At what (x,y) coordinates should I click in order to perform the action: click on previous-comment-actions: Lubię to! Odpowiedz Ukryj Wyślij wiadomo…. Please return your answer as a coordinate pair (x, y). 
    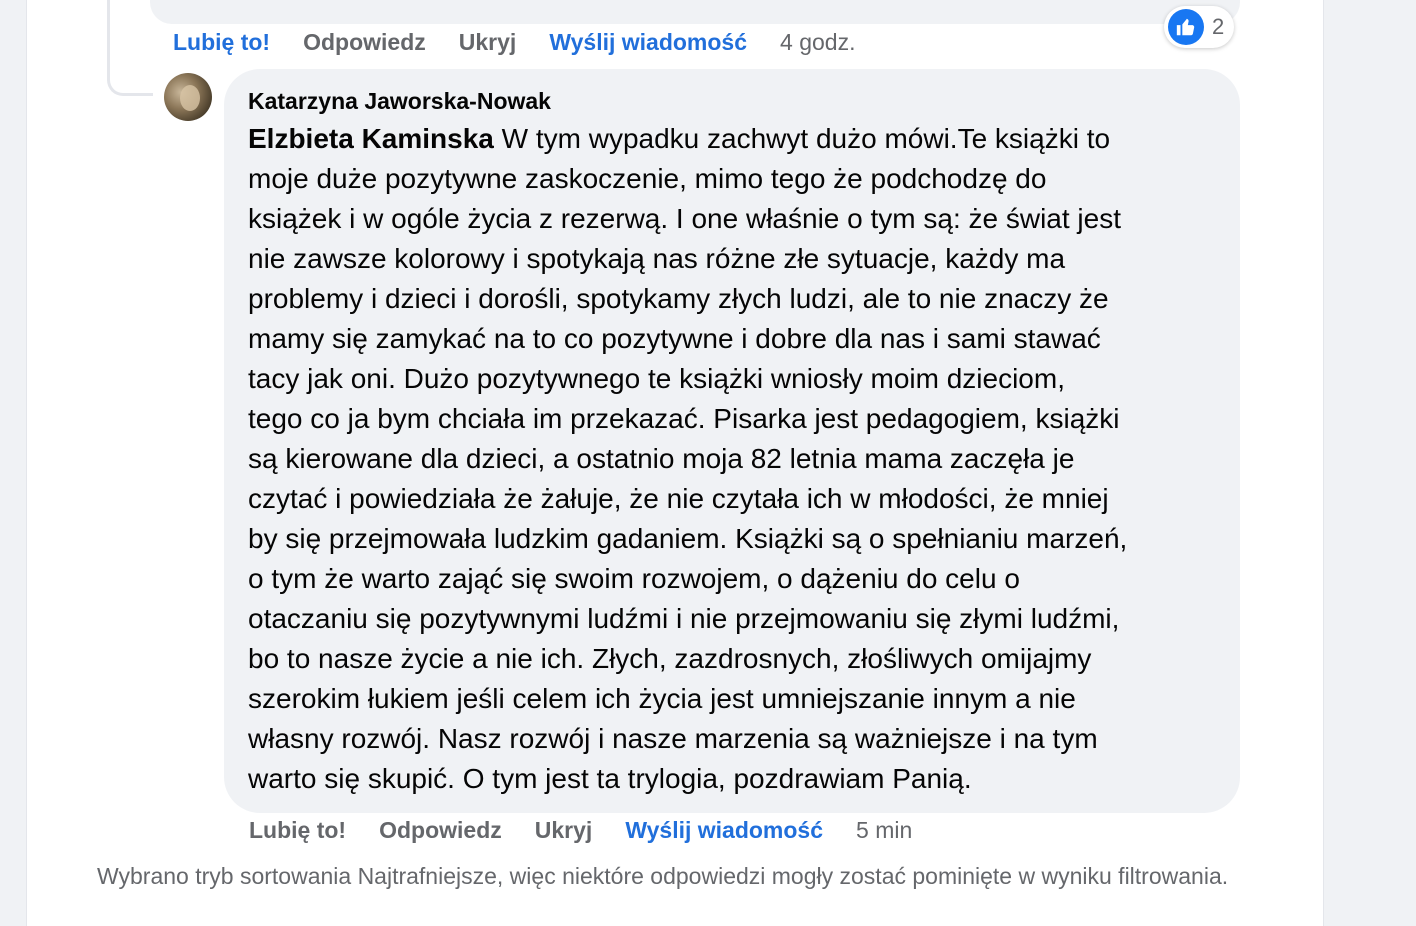
    Looking at the image, I should click on (514, 42).